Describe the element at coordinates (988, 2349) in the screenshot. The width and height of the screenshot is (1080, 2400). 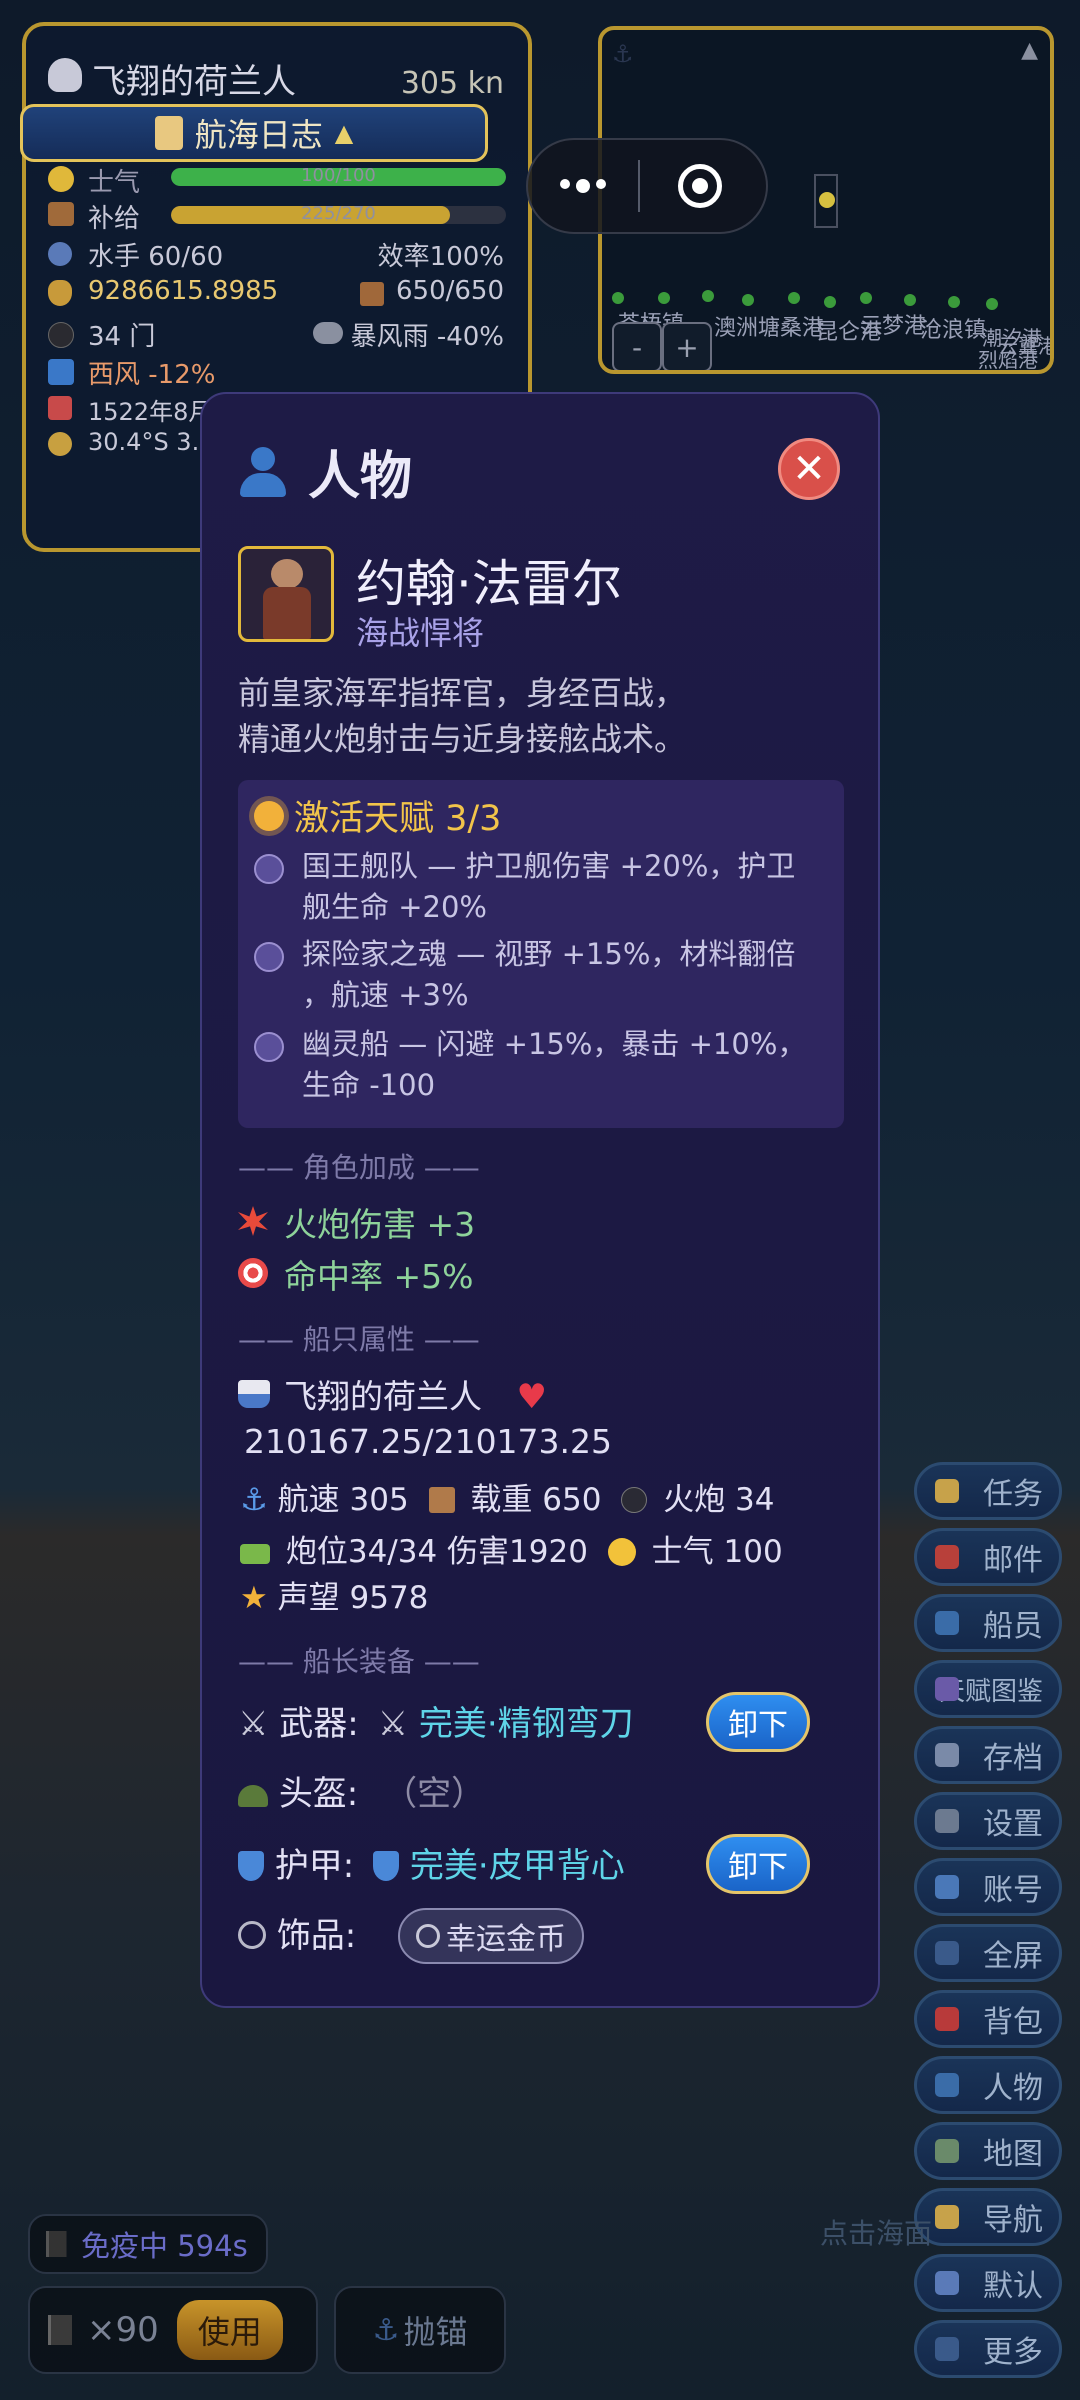
I see `side-menu-more-button: 更多` at that location.